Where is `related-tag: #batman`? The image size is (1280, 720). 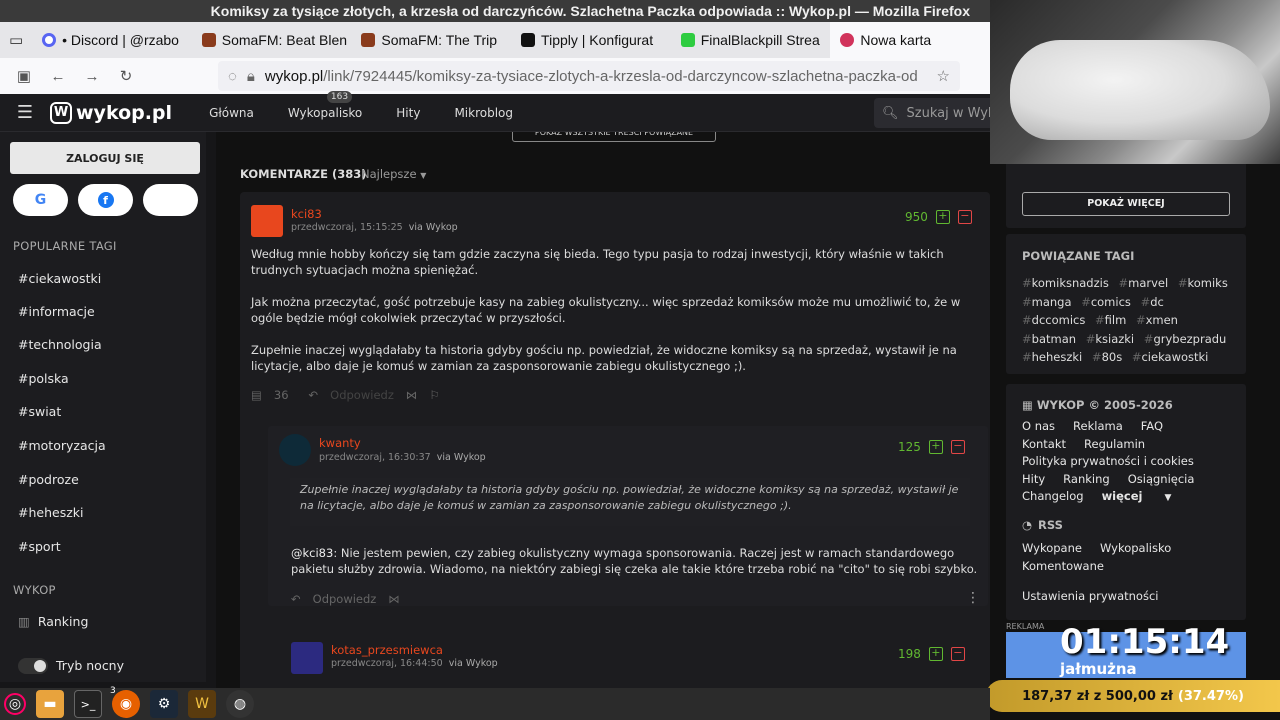
related-tag: #batman is located at coordinates (1049, 339).